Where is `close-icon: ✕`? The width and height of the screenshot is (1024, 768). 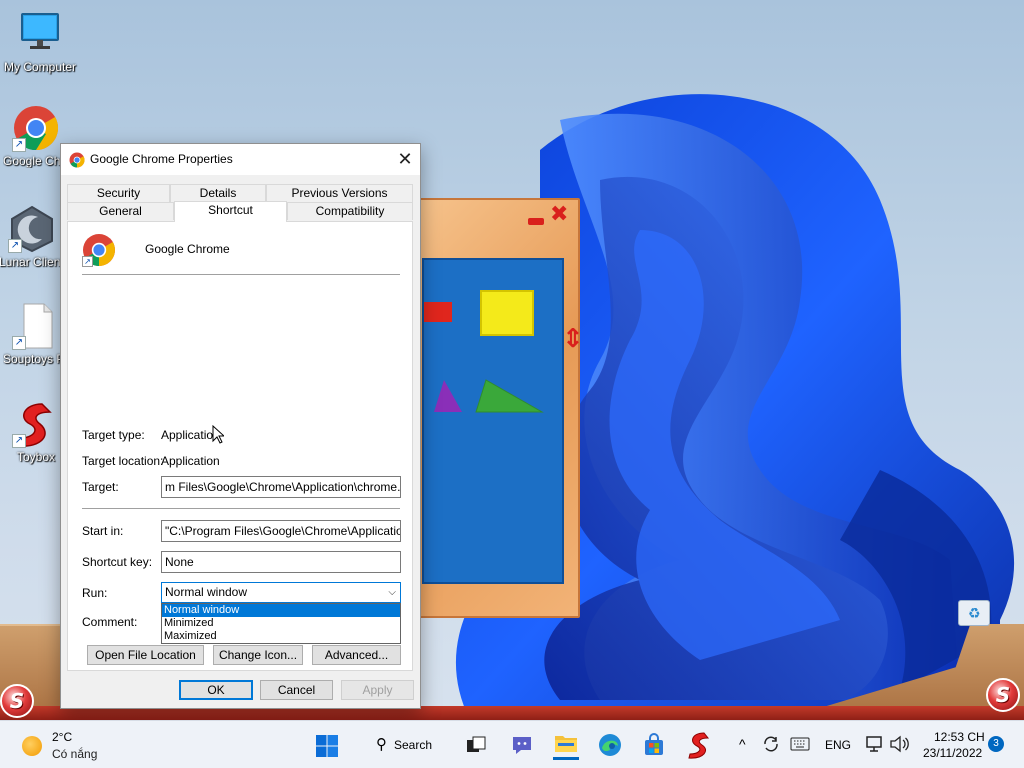 close-icon: ✕ is located at coordinates (405, 159).